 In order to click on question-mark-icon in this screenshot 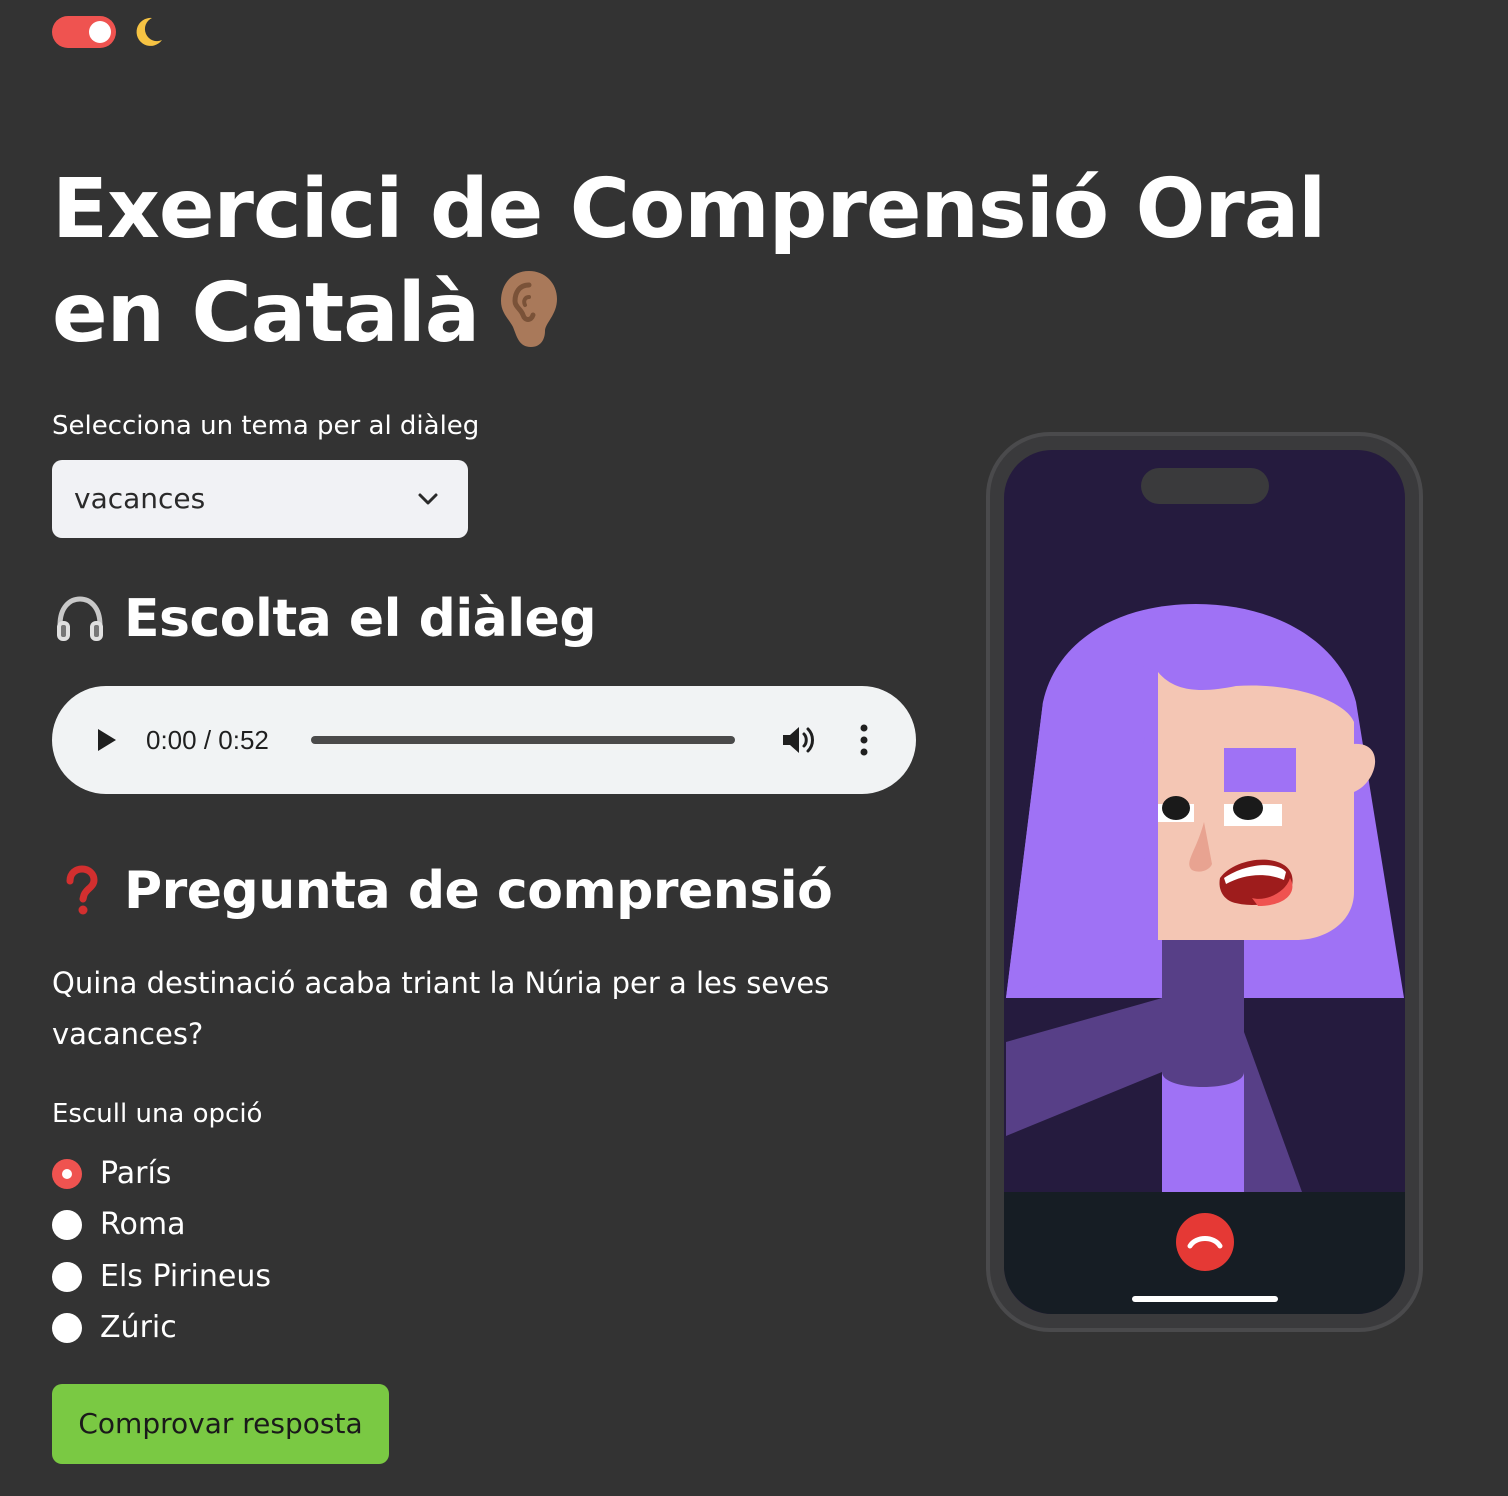, I will do `click(82, 890)`.